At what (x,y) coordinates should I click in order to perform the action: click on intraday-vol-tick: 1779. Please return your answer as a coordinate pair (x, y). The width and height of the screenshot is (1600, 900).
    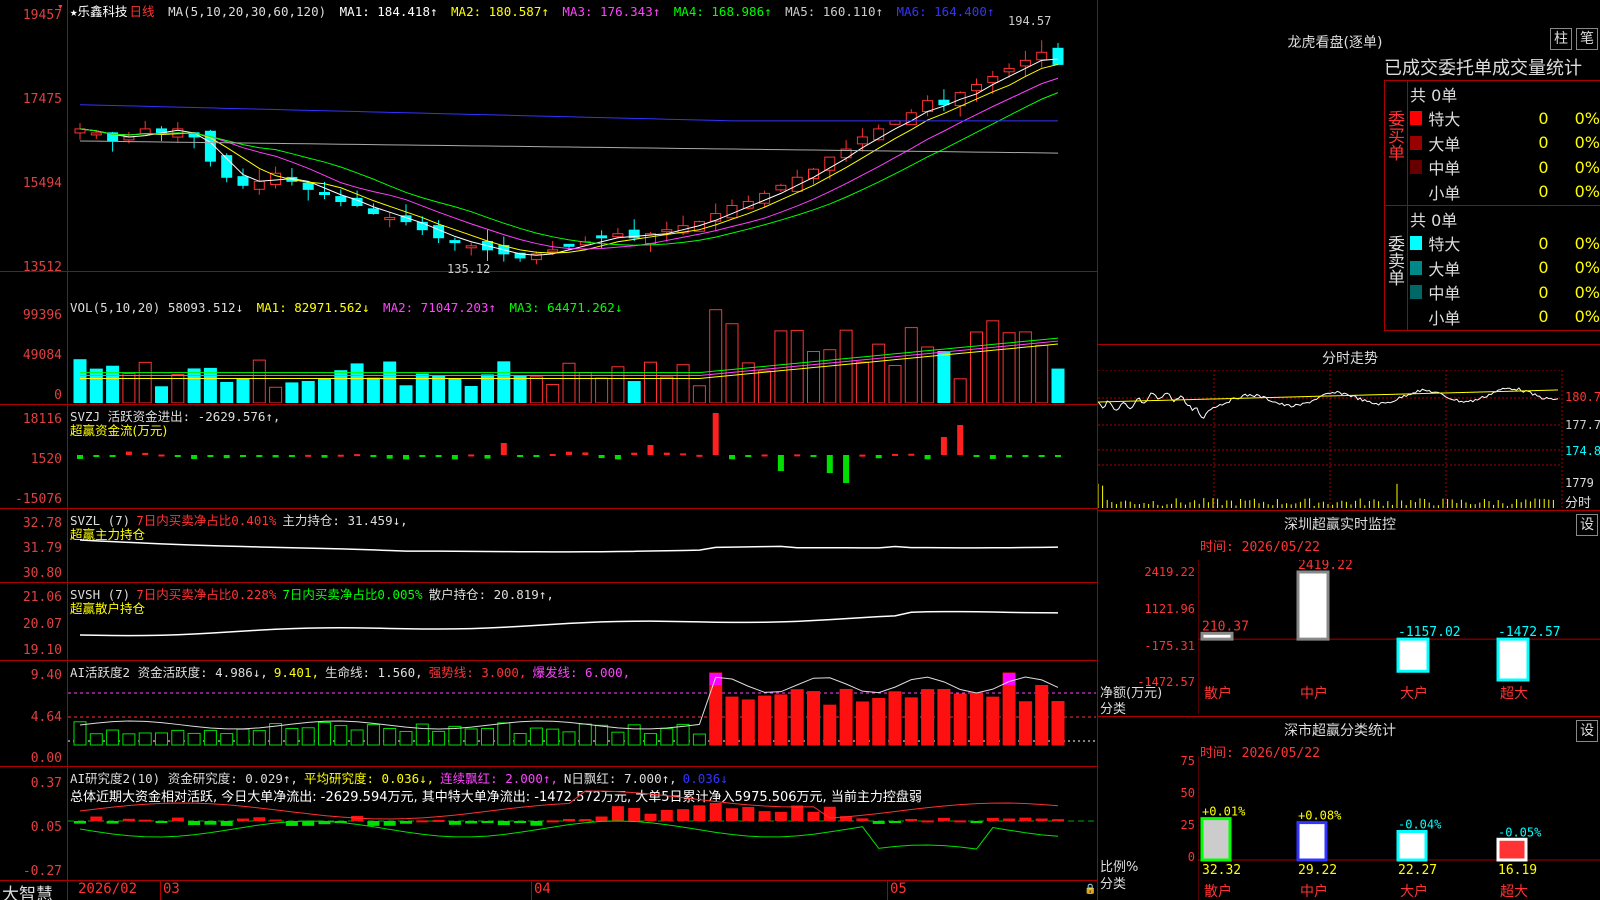
    Looking at the image, I should click on (1579, 483).